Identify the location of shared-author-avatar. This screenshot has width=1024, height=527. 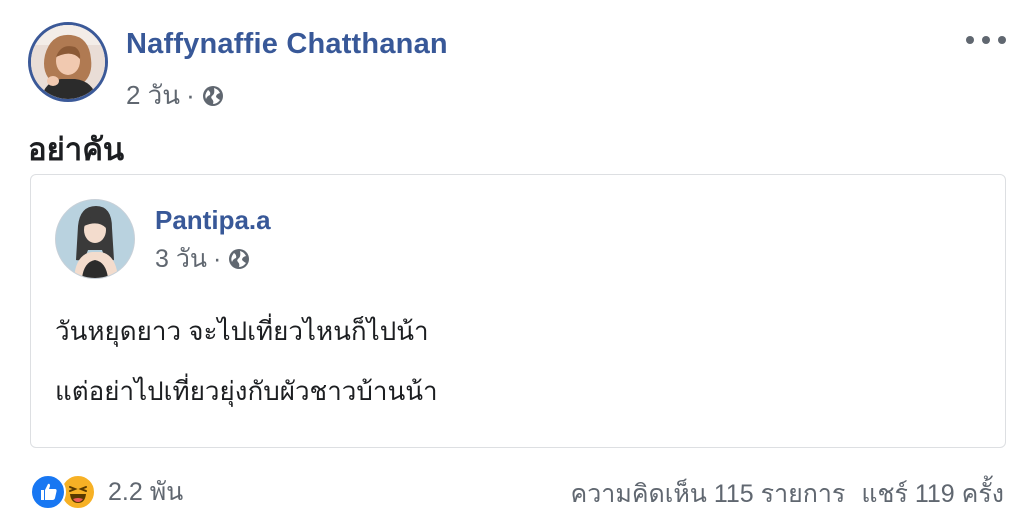
(95, 239).